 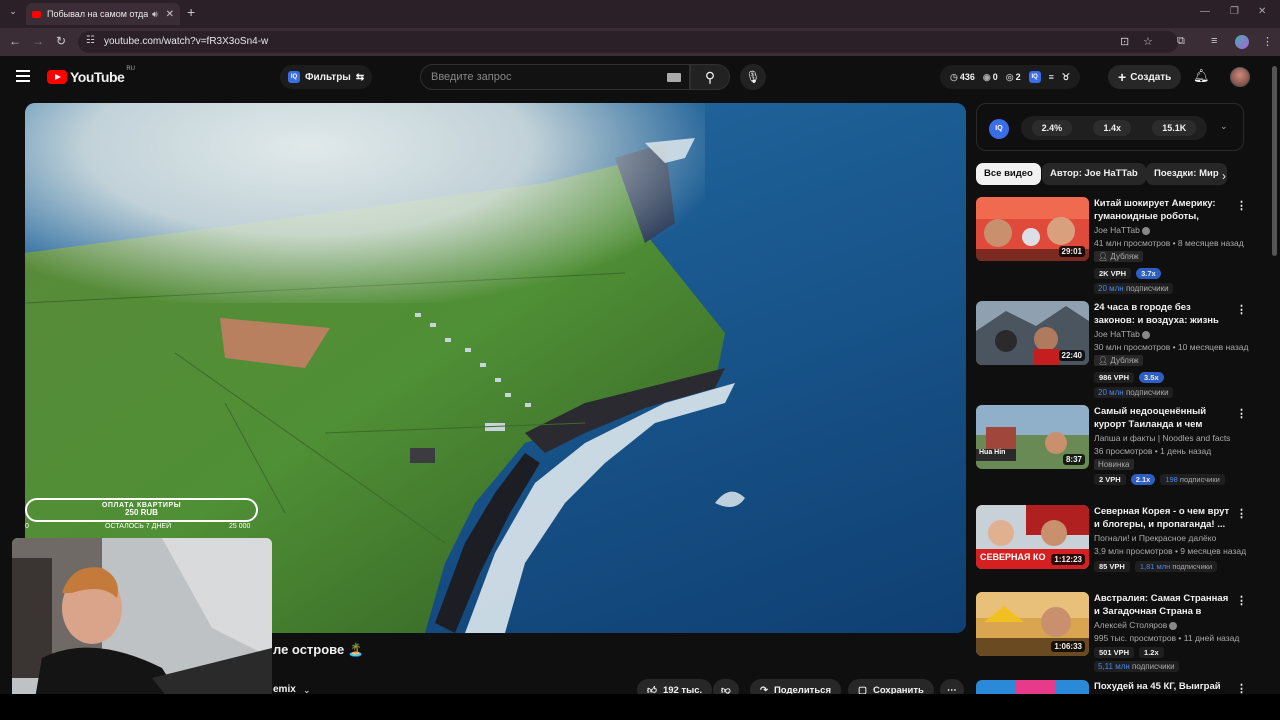 I want to click on search-button: ⚲, so click(x=710, y=77).